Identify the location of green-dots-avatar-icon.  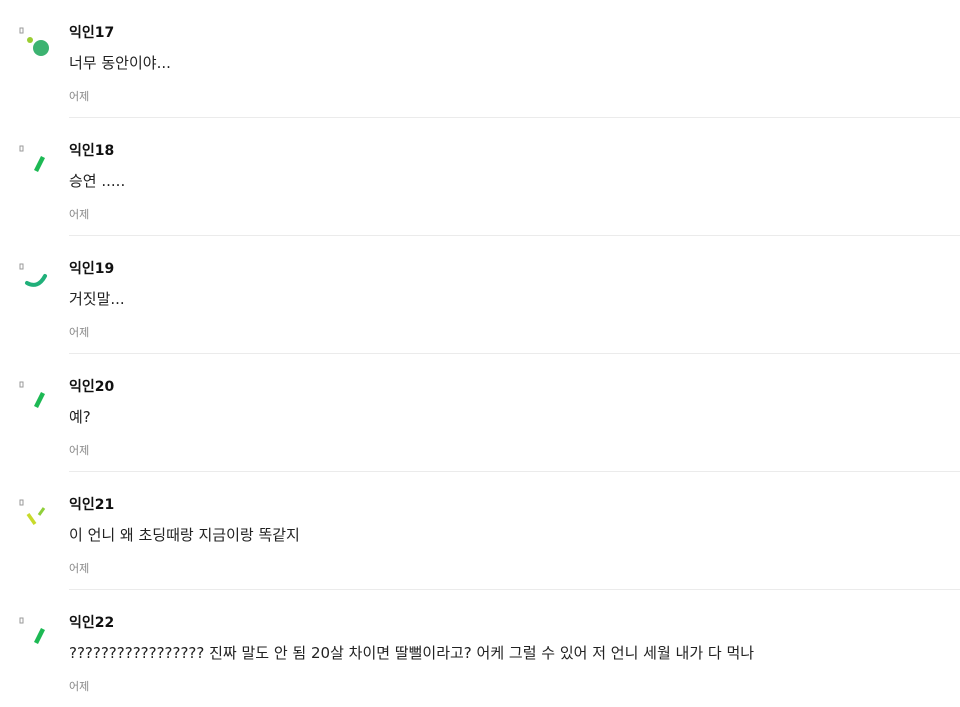
(36, 44).